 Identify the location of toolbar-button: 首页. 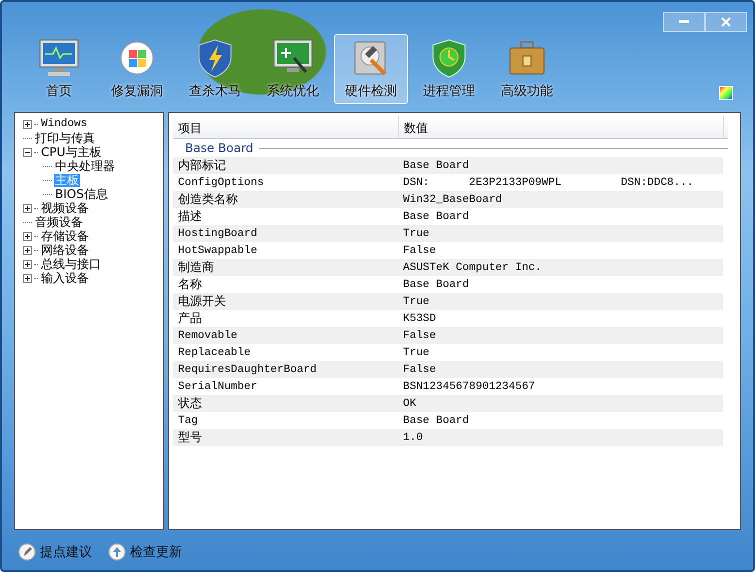
(59, 69).